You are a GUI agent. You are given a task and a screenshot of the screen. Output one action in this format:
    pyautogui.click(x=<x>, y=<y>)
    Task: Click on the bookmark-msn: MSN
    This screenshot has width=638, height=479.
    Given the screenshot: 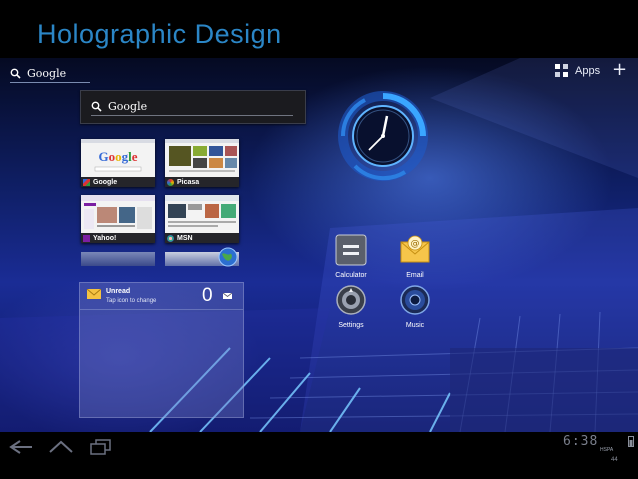 What is the action you would take?
    pyautogui.click(x=202, y=219)
    